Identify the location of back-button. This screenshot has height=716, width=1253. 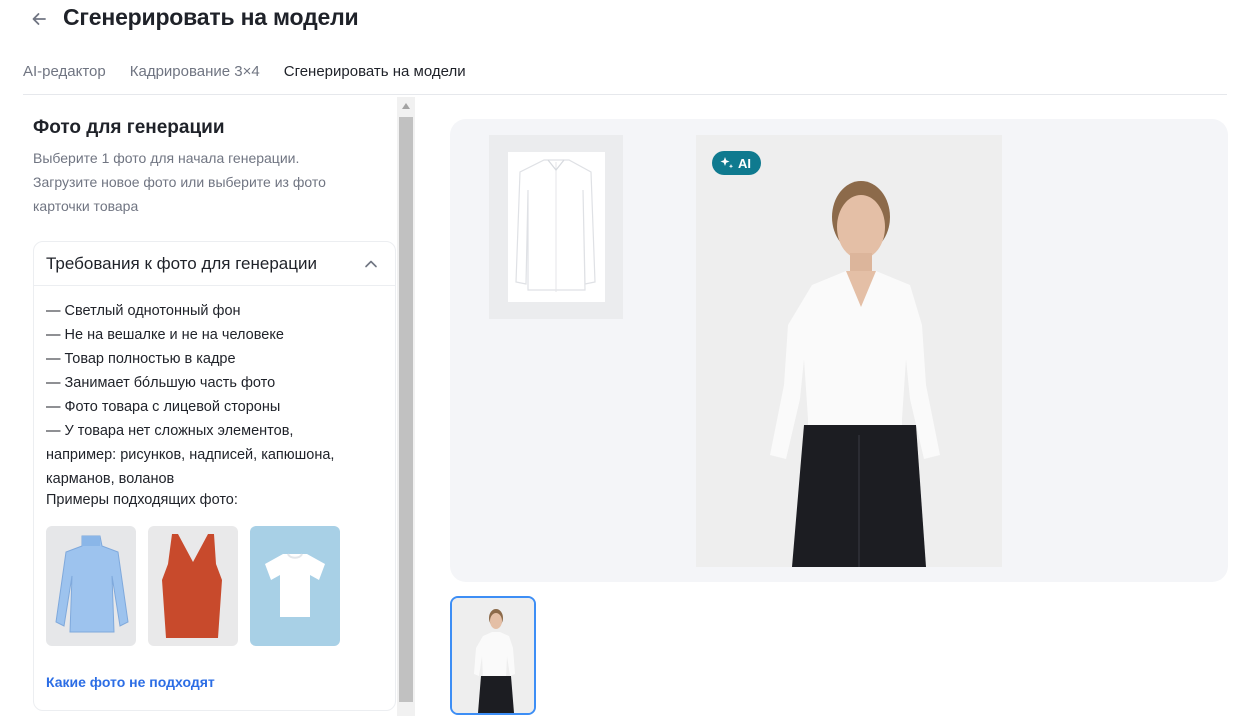
(39, 19).